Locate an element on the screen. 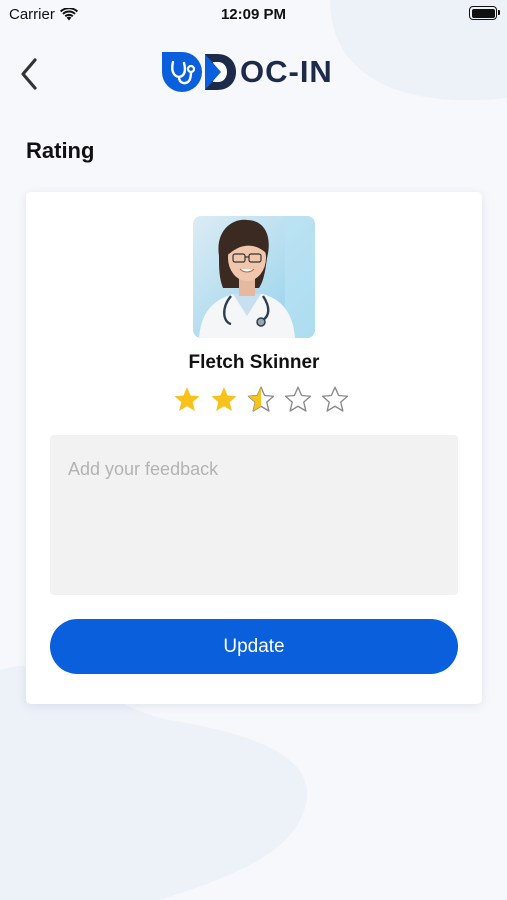  star-icon-half is located at coordinates (261, 400).